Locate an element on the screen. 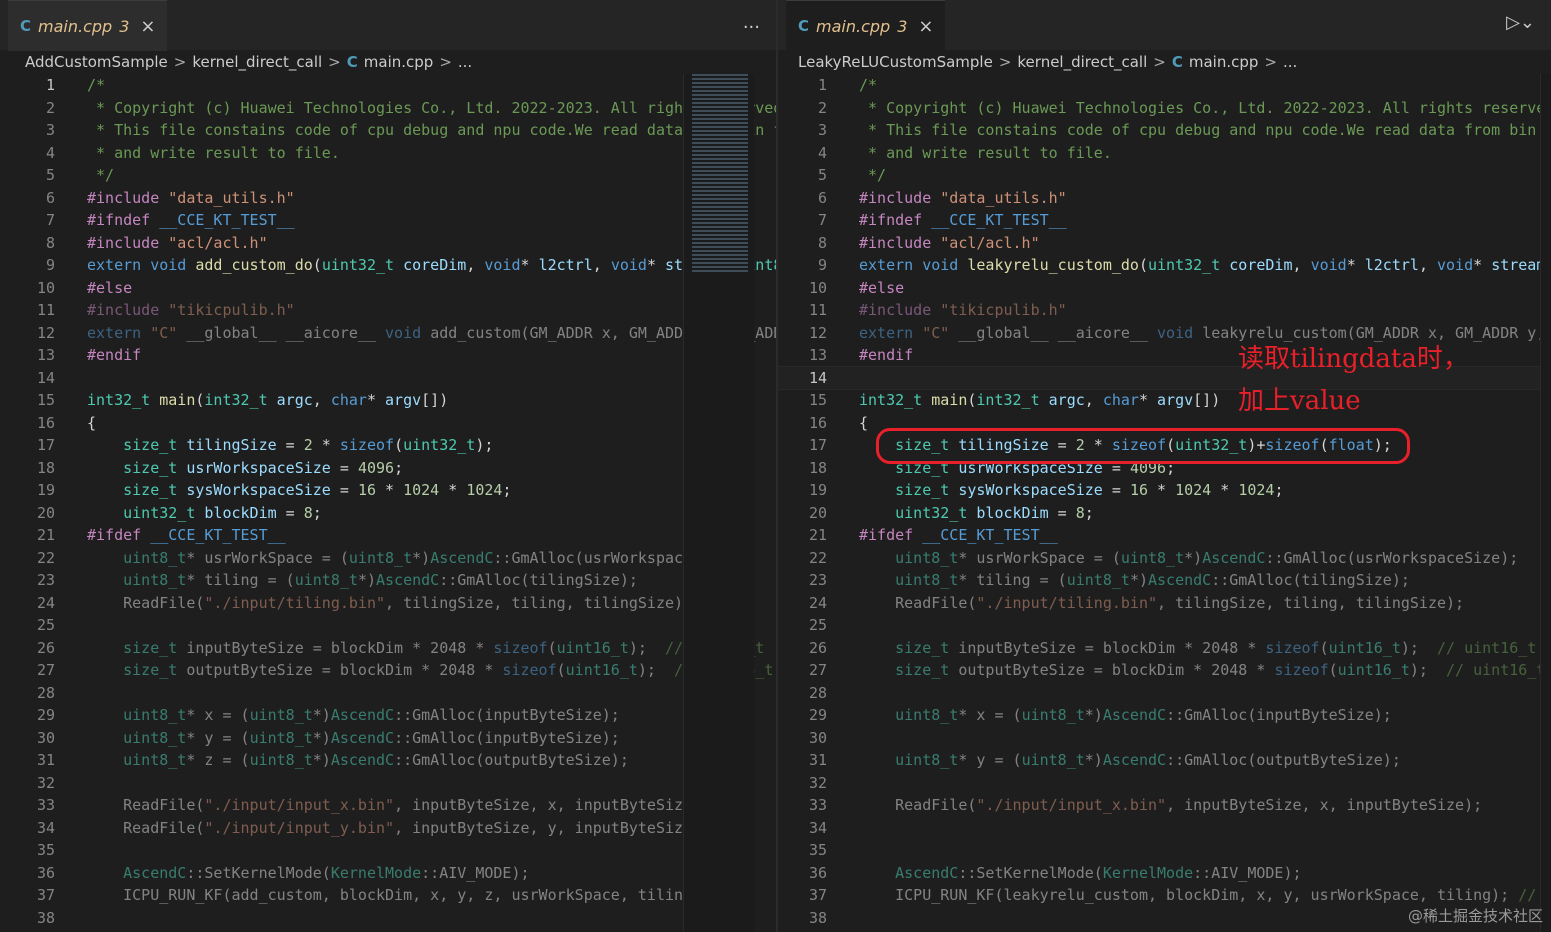 The width and height of the screenshot is (1551, 932). code-line: 34 is located at coordinates (1164, 828).